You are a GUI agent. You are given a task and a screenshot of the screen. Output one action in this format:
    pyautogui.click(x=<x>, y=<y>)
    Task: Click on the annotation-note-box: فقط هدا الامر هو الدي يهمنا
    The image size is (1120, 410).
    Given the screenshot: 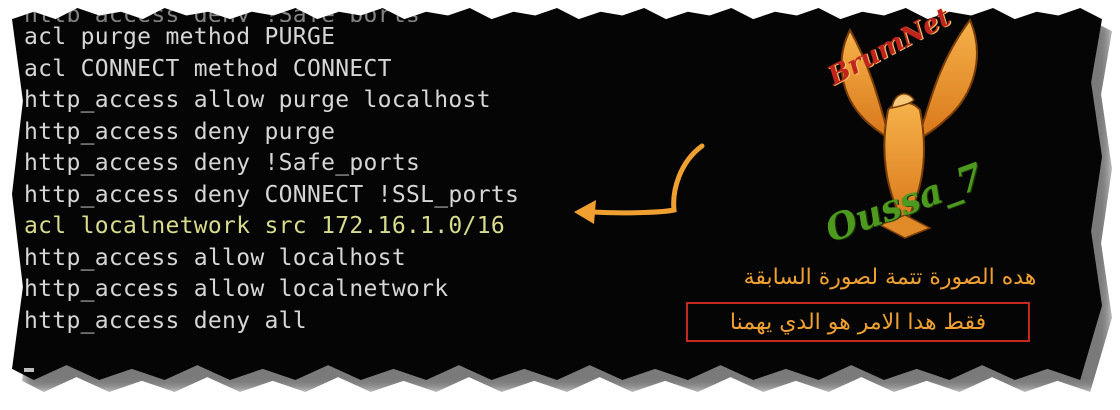 What is the action you would take?
    pyautogui.click(x=858, y=322)
    